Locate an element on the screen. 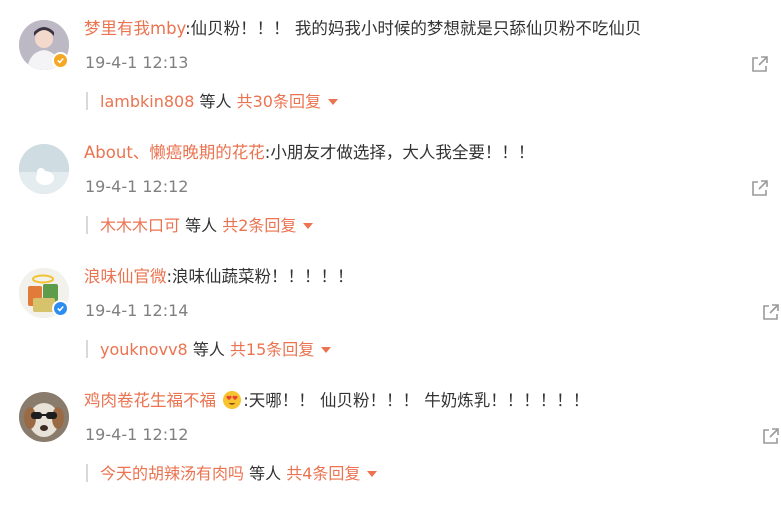 Image resolution: width=781 pixels, height=505 pixels. username-link: 浪味仙官微 is located at coordinates (125, 276).